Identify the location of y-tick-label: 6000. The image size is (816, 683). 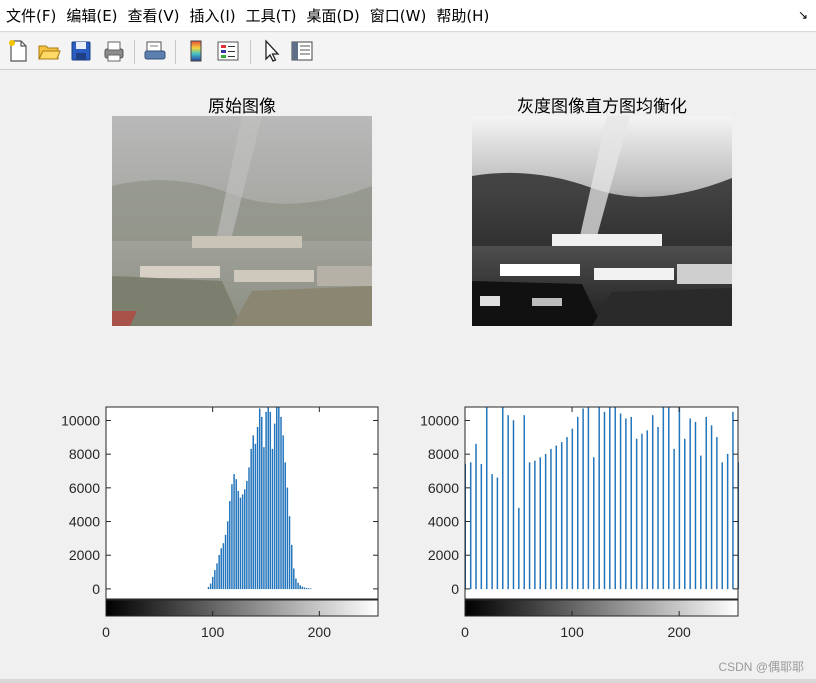
(443, 488).